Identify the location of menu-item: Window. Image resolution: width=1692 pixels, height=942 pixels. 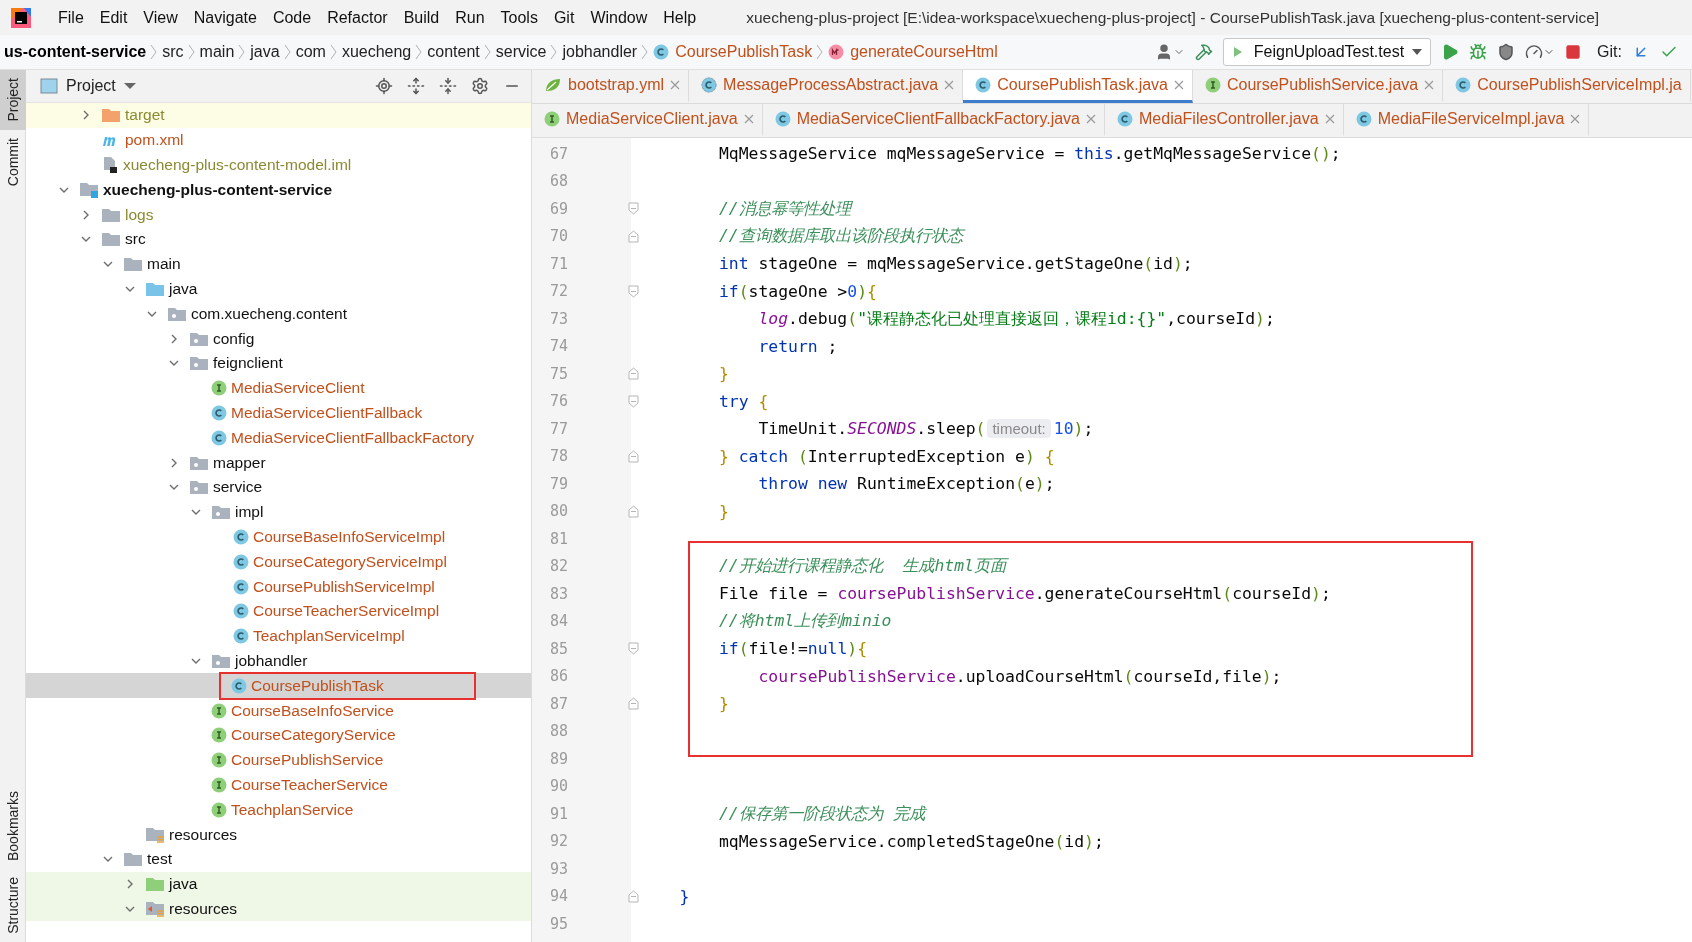
(619, 17).